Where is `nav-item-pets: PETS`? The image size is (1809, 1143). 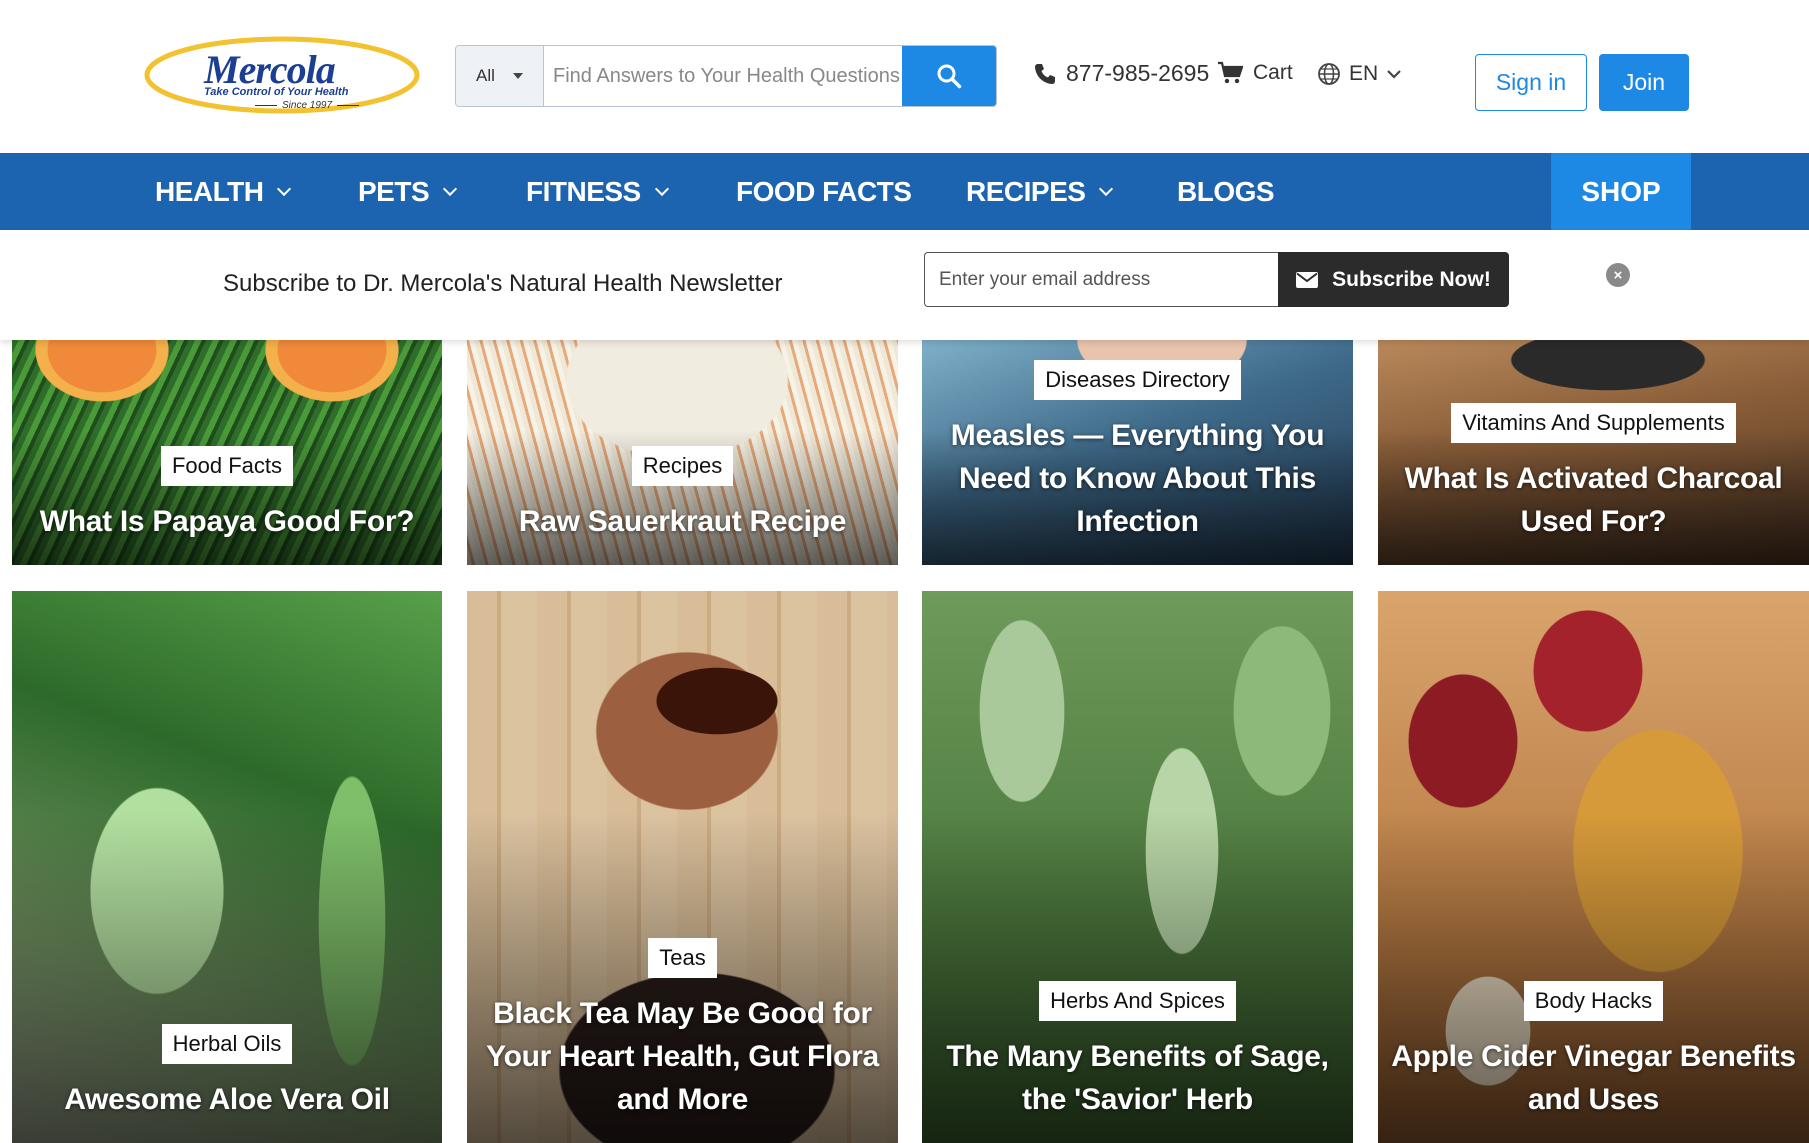 nav-item-pets: PETS is located at coordinates (408, 191).